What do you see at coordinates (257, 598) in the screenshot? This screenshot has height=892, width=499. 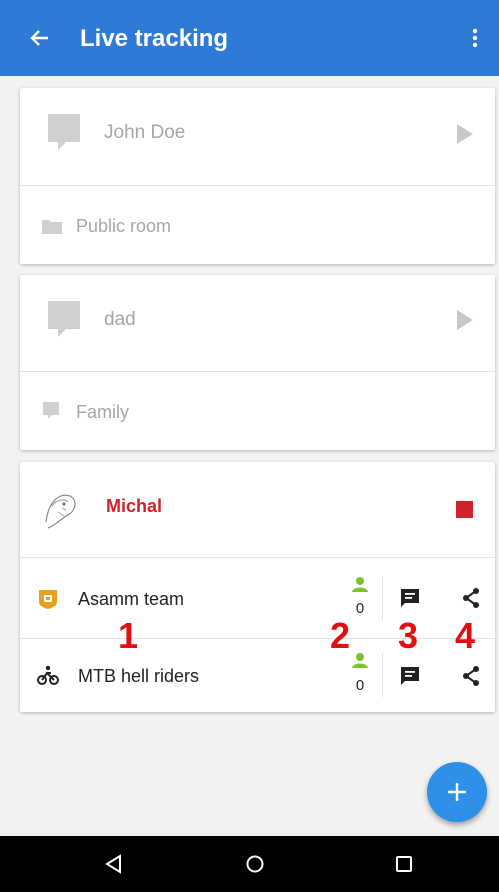 I see `group-row: Asamm team 0` at bounding box center [257, 598].